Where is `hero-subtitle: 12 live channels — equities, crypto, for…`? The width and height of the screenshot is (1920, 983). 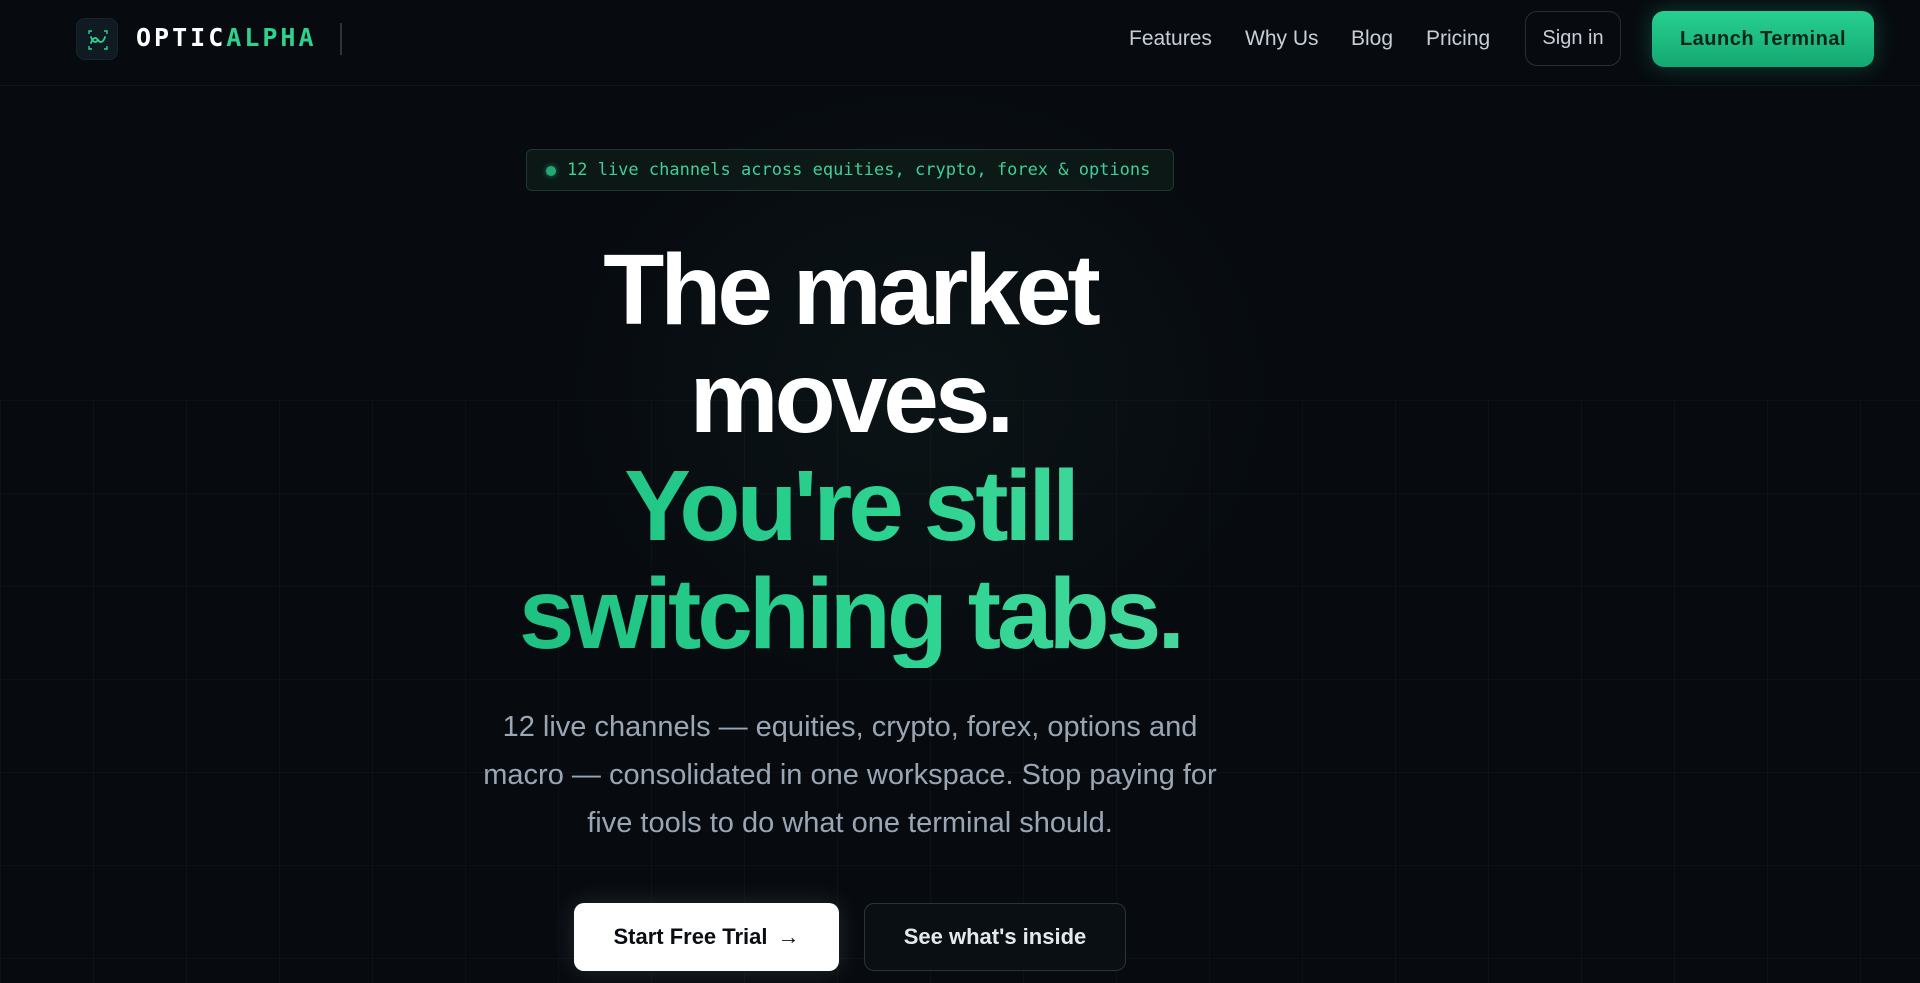 hero-subtitle: 12 live channels — equities, crypto, for… is located at coordinates (850, 775).